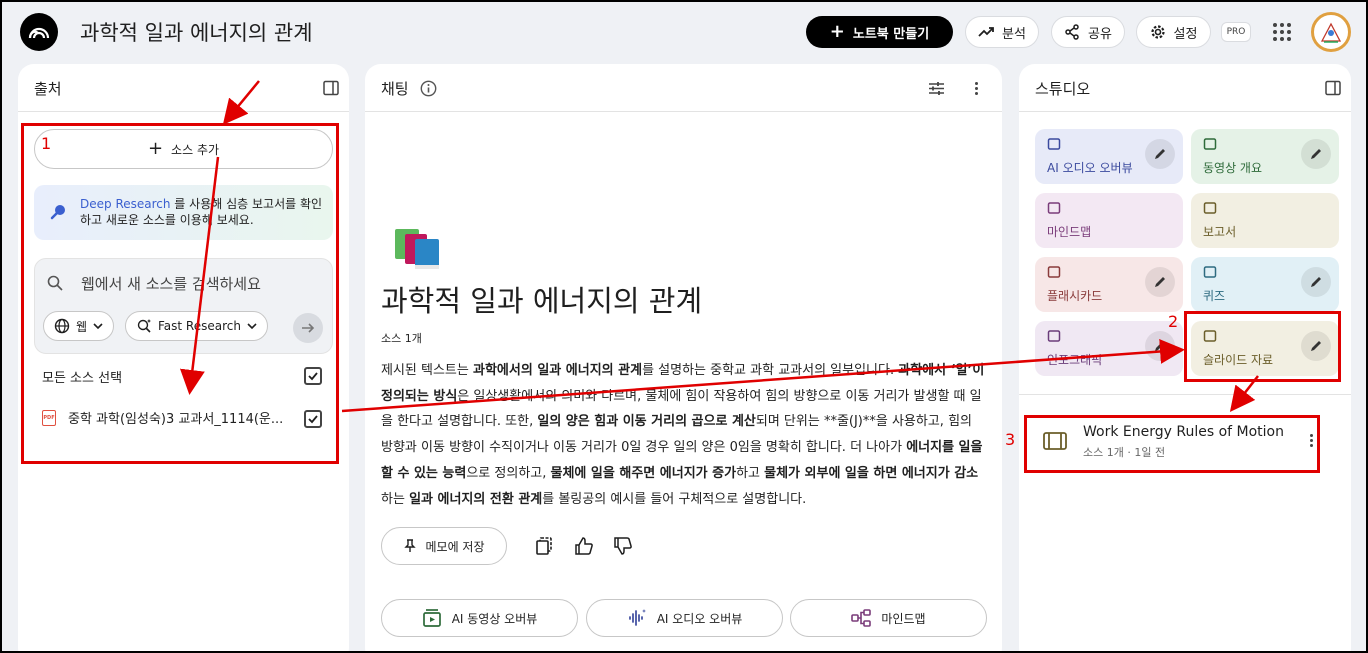  I want to click on audio-overview-label: AI 오디오 오버뷰, so click(699, 618).